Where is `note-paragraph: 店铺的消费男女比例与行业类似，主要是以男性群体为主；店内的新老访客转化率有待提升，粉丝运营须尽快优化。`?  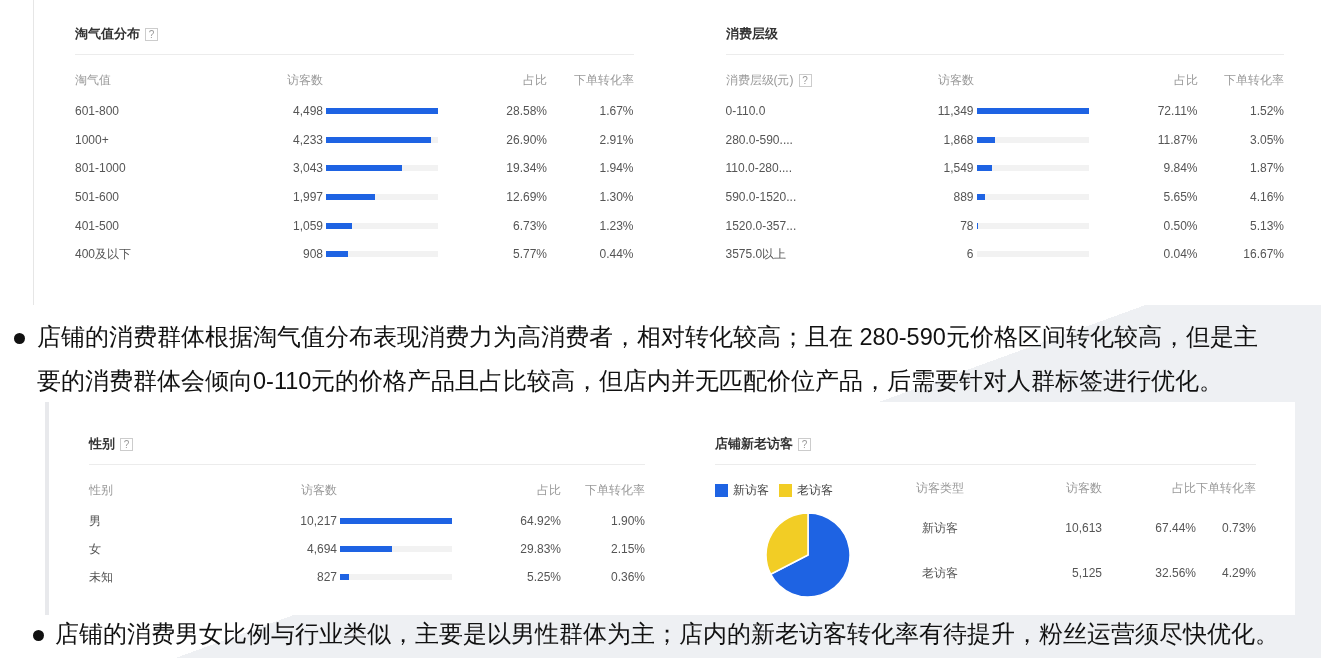 note-paragraph: 店铺的消费男女比例与行业类似，主要是以男性群体为主；店内的新老访客转化率有待提升，粉丝运营须尽快优化。 is located at coordinates (667, 635).